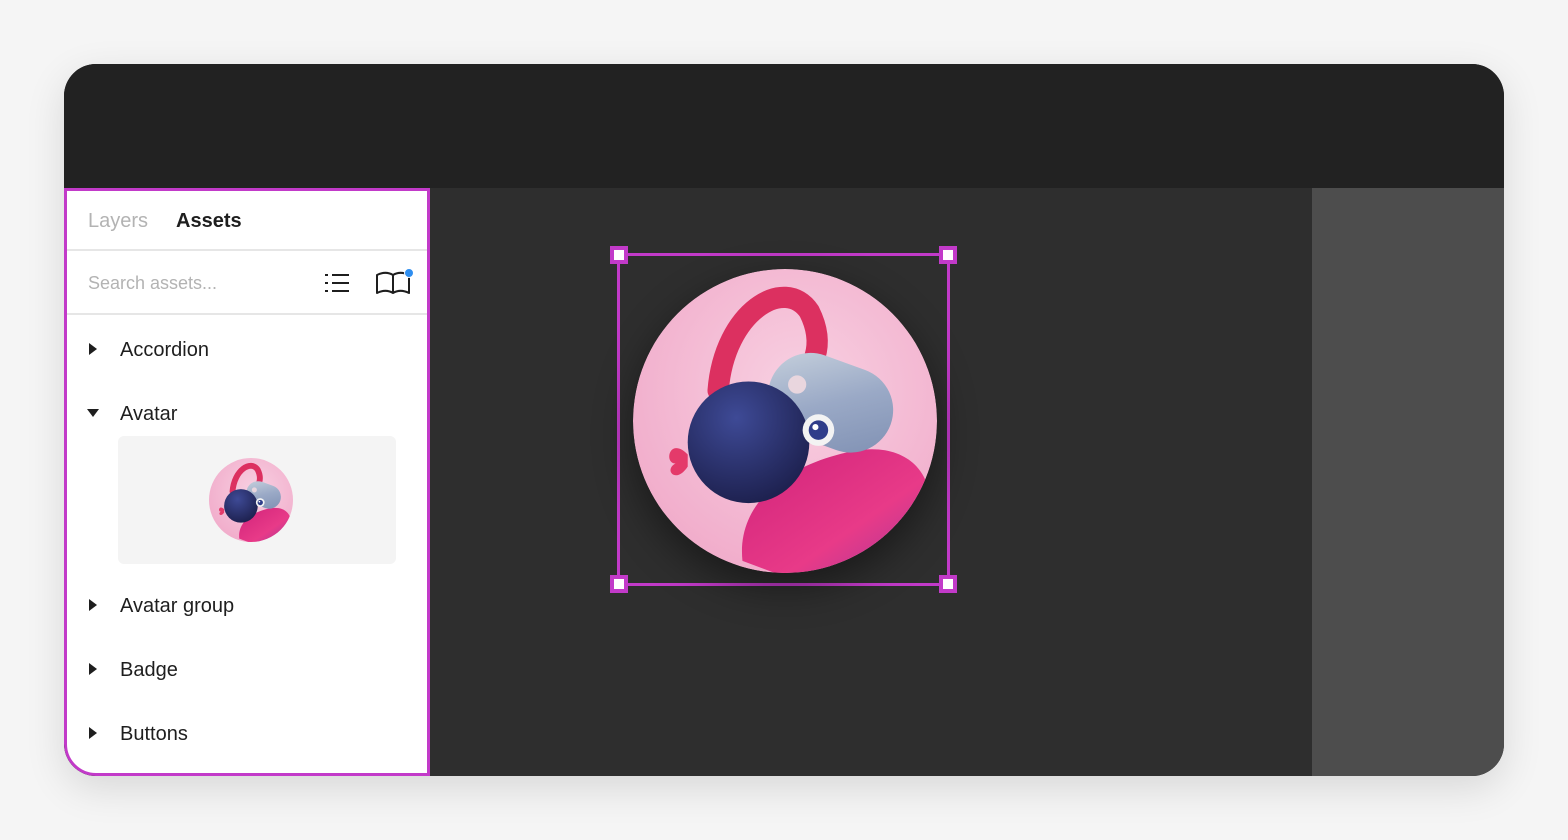 Image resolution: width=1568 pixels, height=840 pixels. I want to click on properties-panel, so click(1408, 482).